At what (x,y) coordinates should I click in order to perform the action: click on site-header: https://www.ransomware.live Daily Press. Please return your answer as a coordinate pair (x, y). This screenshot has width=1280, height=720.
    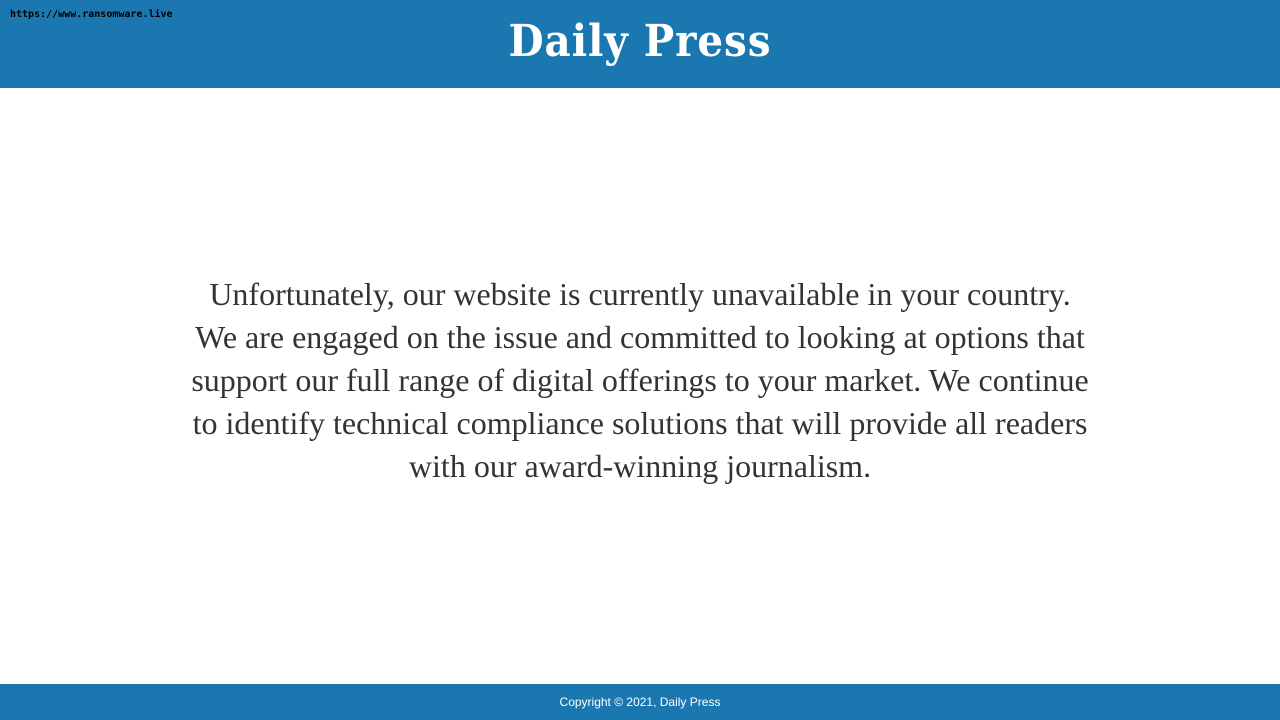
    Looking at the image, I should click on (640, 44).